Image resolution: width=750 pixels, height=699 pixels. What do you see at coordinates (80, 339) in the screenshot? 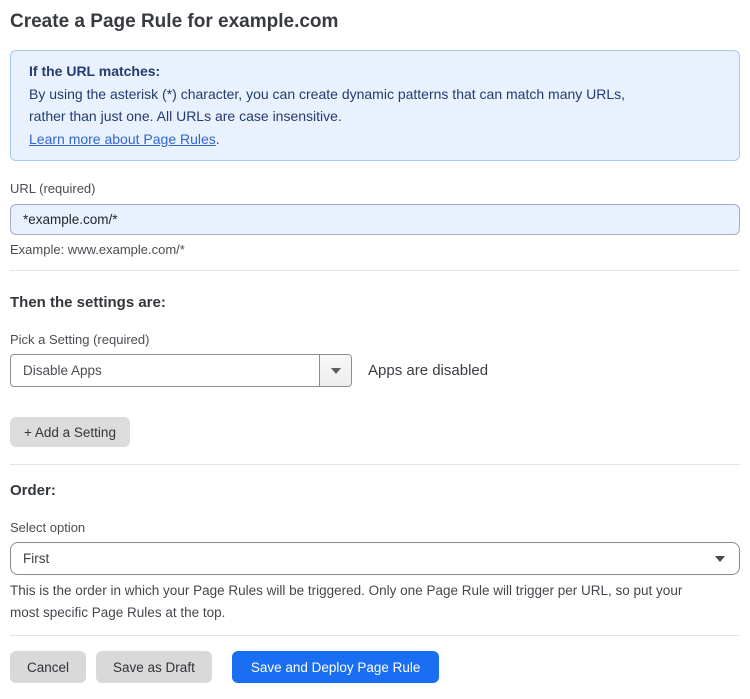
I see `pick-setting-label: Pick a Setting (required)` at bounding box center [80, 339].